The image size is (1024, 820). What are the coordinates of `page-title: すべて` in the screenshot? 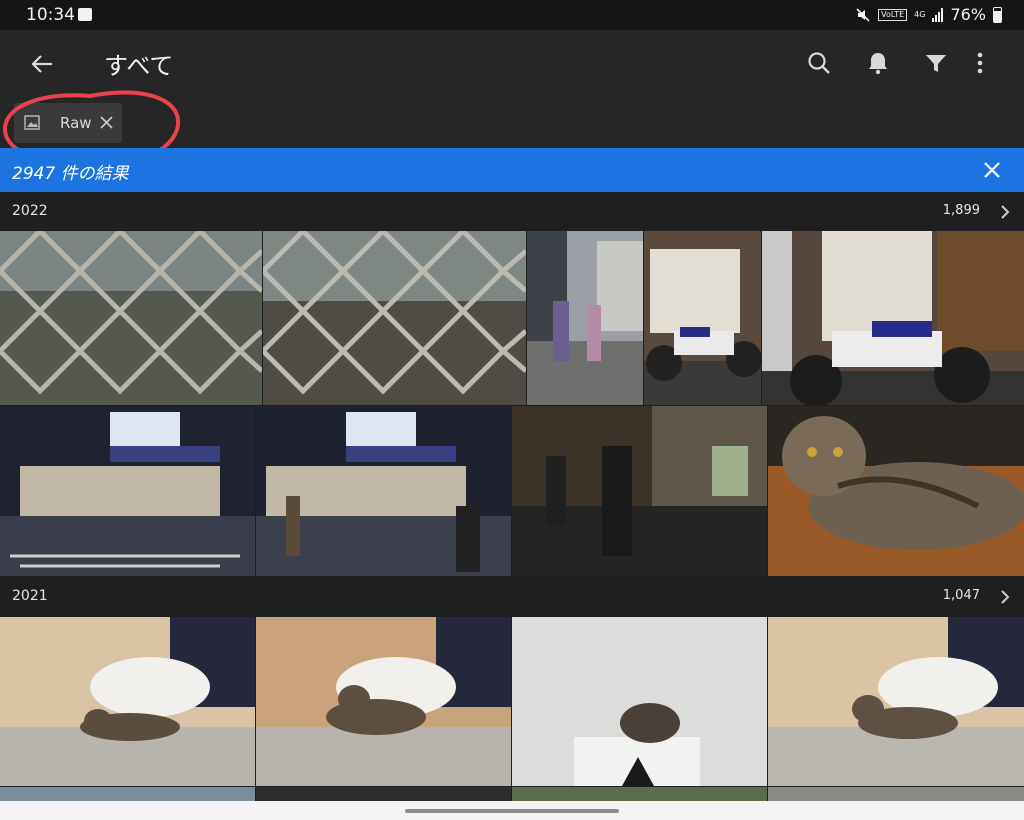 It's located at (139, 66).